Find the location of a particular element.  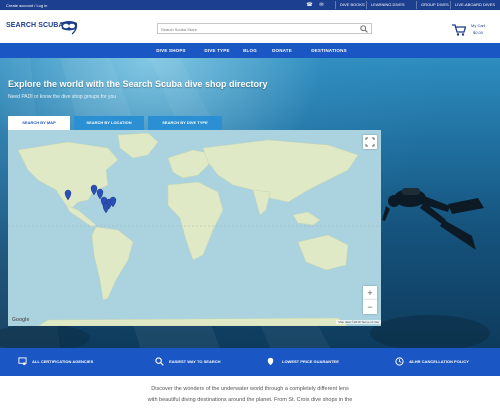

clock-icon is located at coordinates (399, 361).